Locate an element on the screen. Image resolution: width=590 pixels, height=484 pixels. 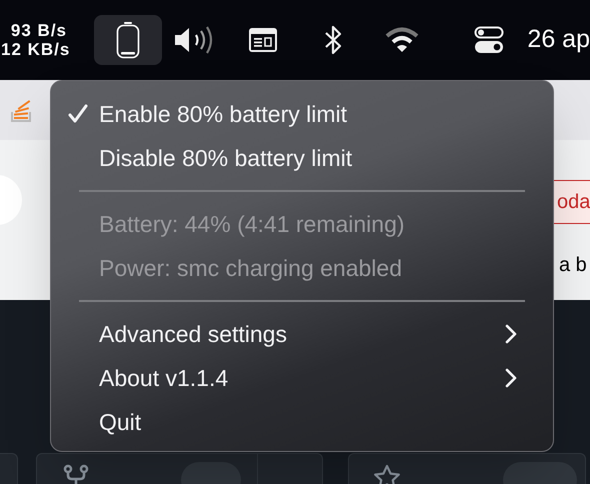
menu-item: Advanced settings is located at coordinates (302, 334).